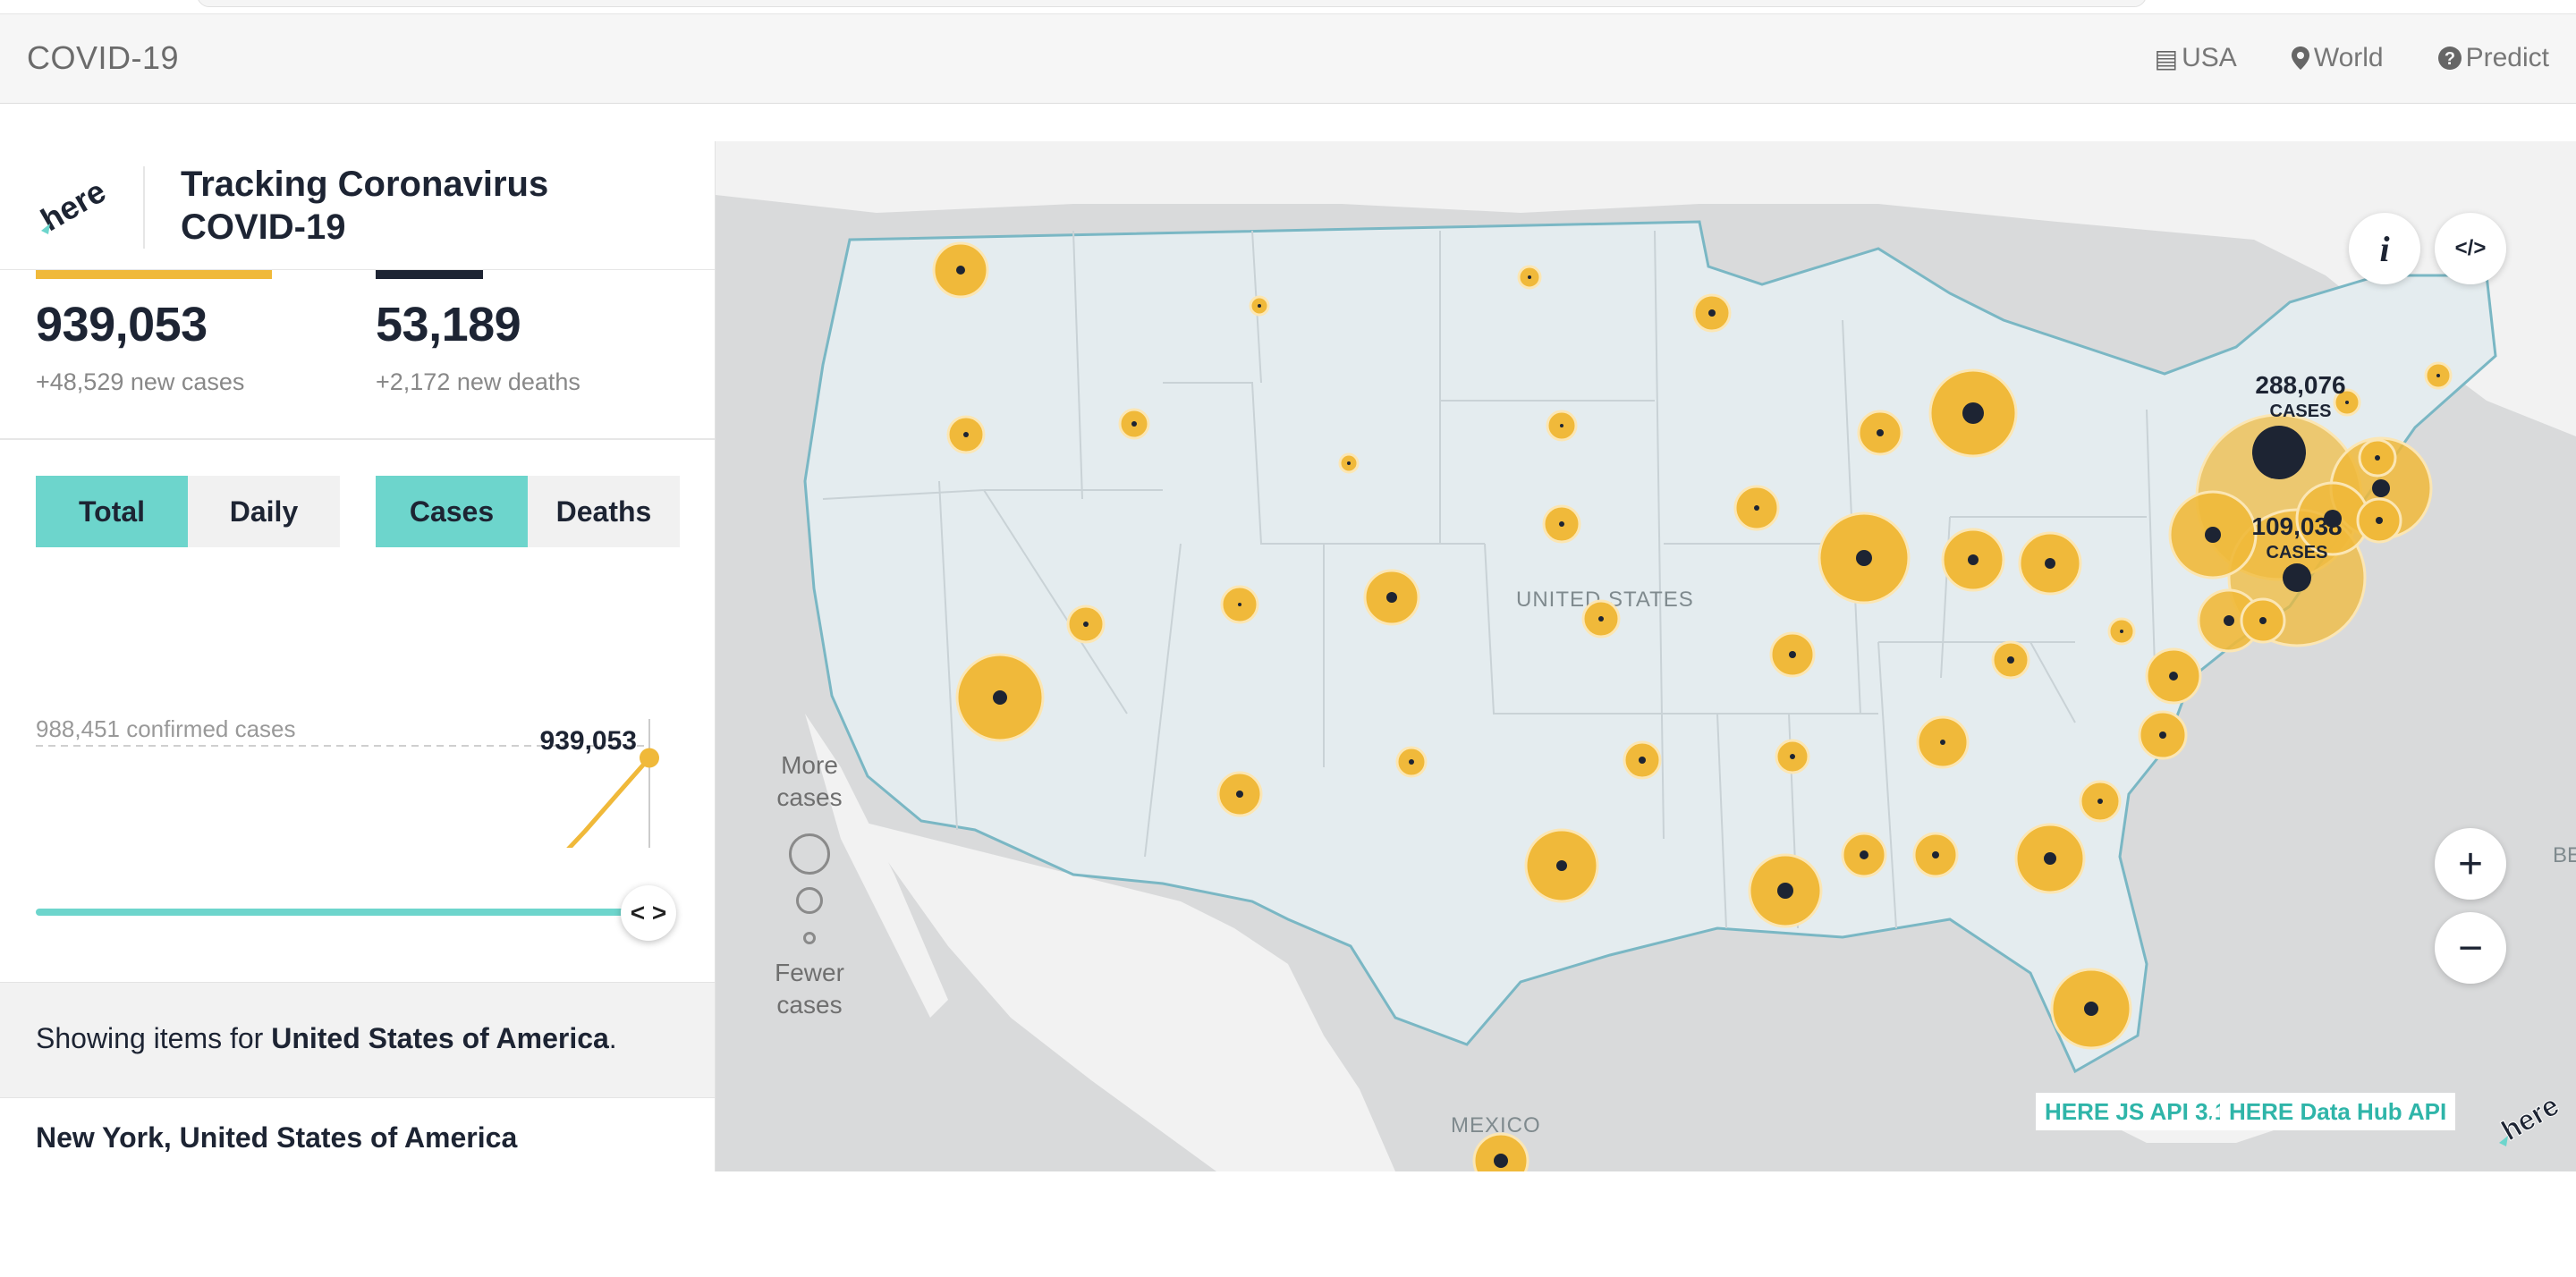 The width and height of the screenshot is (2576, 1277). I want to click on logo-divider, so click(144, 207).